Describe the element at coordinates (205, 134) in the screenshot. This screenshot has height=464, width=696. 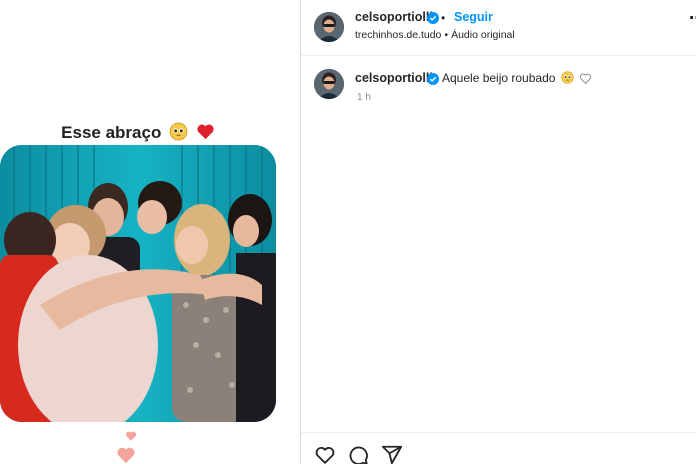
I see `red-heart-icon` at that location.